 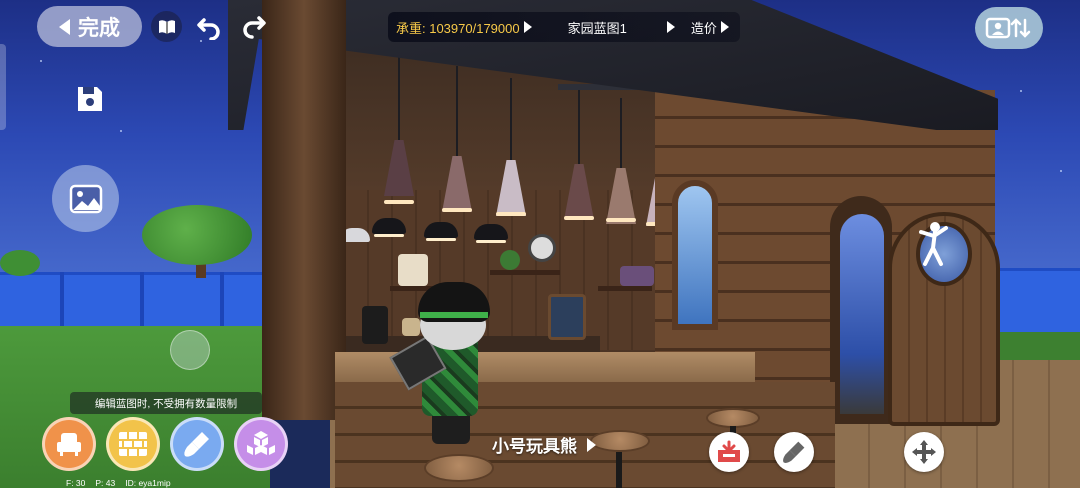 I want to click on remove-box-icon, so click(x=729, y=451).